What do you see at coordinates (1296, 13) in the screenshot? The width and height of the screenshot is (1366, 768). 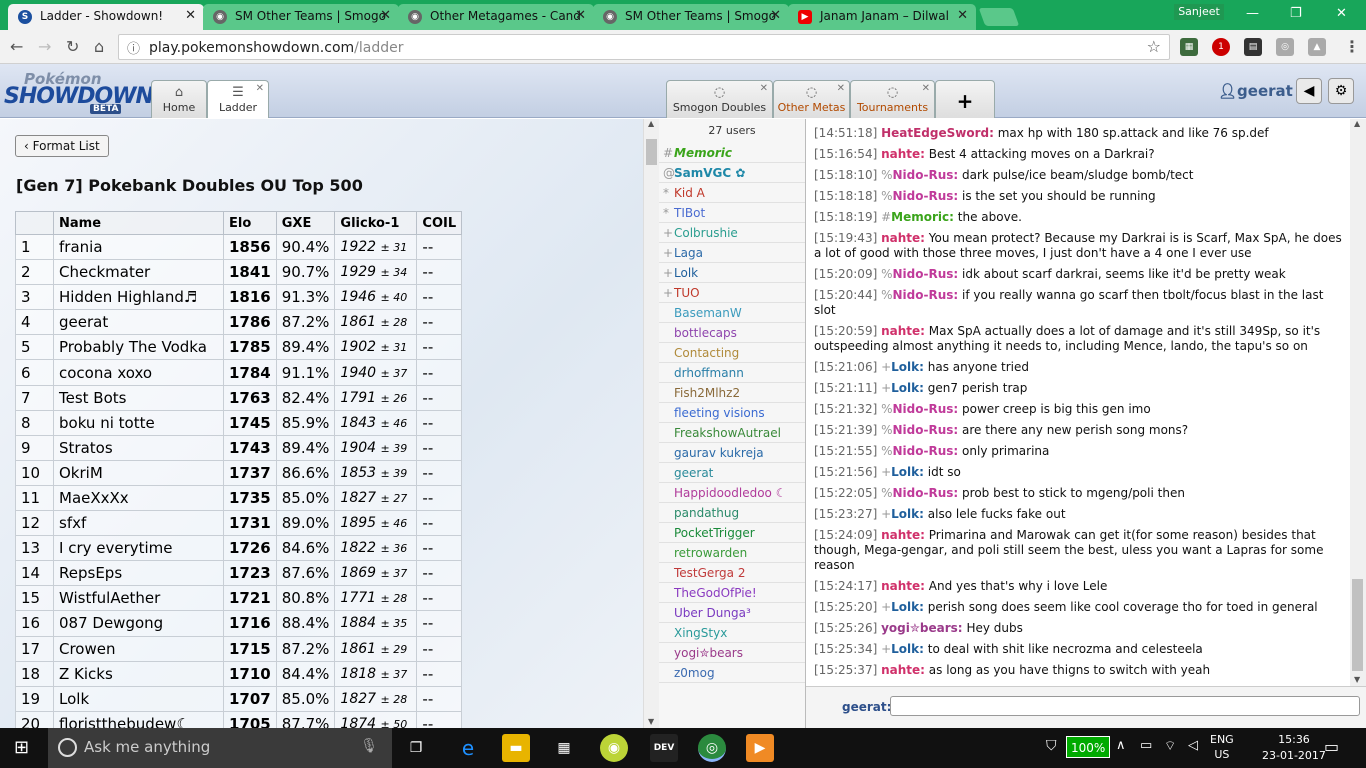 I see `maximize-icon: ❐` at bounding box center [1296, 13].